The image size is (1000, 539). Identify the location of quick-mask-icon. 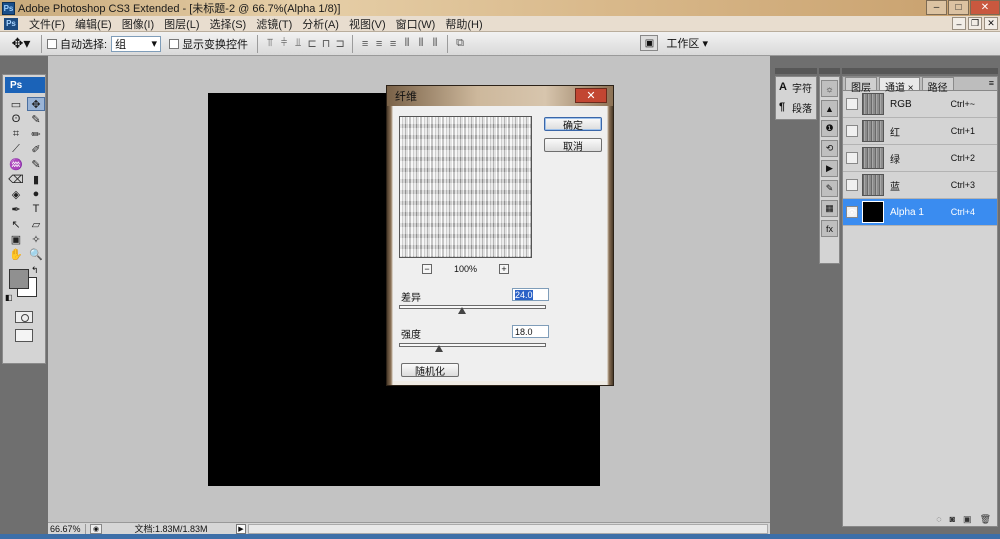
(24, 317).